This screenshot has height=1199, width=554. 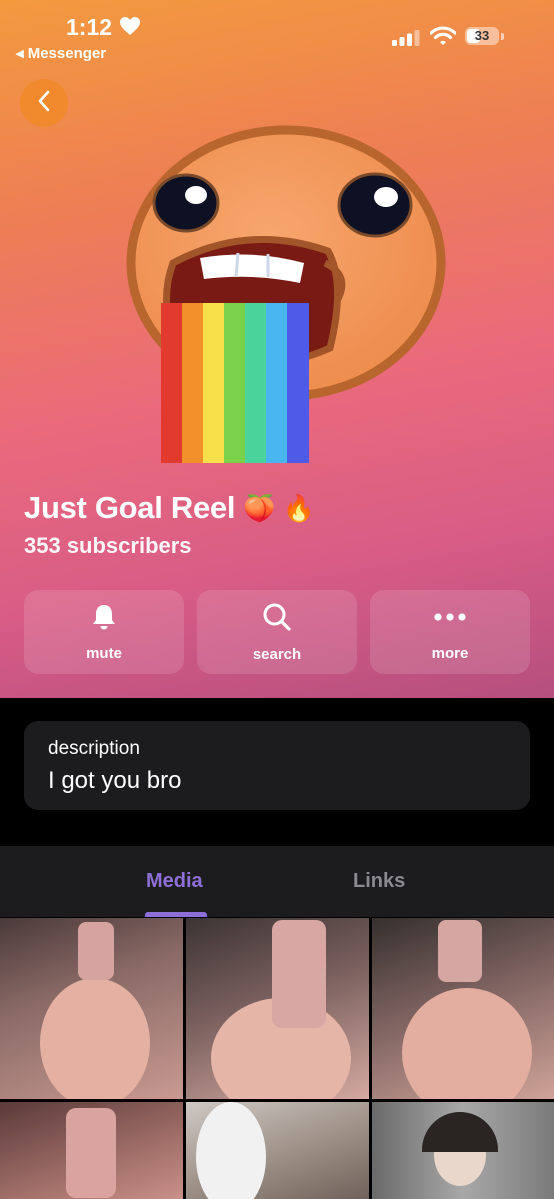 What do you see at coordinates (277, 765) in the screenshot?
I see `description-card: description I got you bro` at bounding box center [277, 765].